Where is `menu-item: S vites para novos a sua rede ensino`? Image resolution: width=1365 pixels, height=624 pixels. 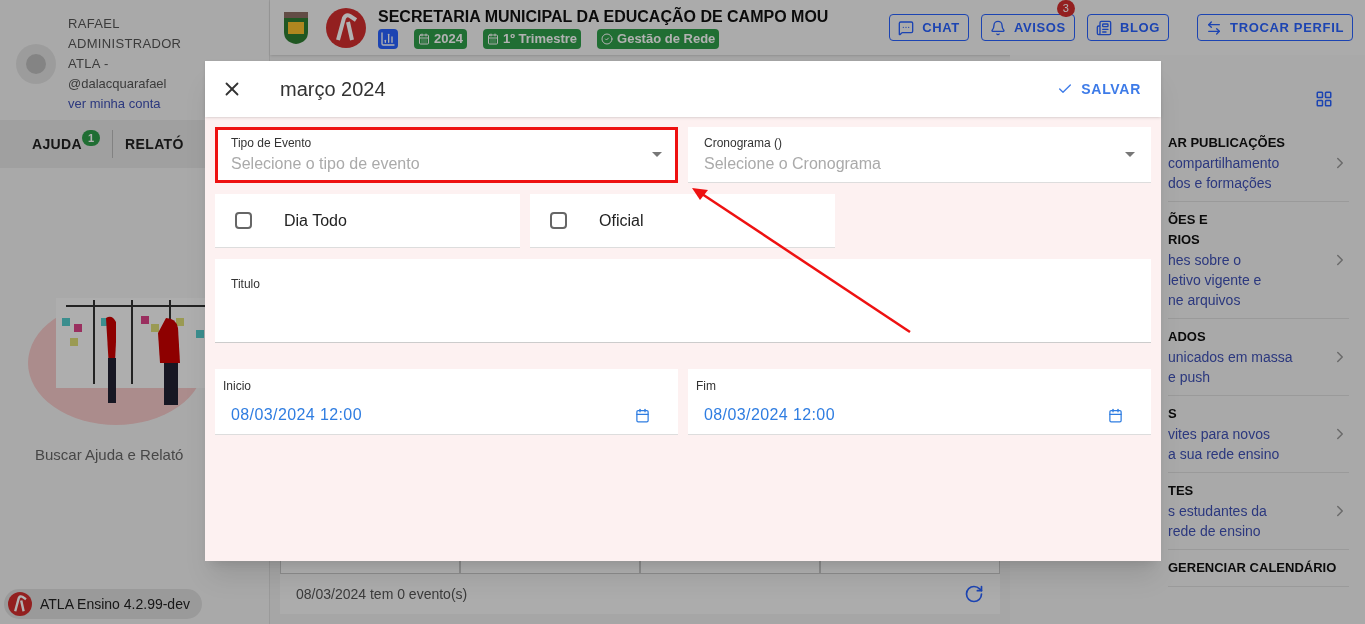 menu-item: S vites para novos a sua rede ensino is located at coordinates (1258, 434).